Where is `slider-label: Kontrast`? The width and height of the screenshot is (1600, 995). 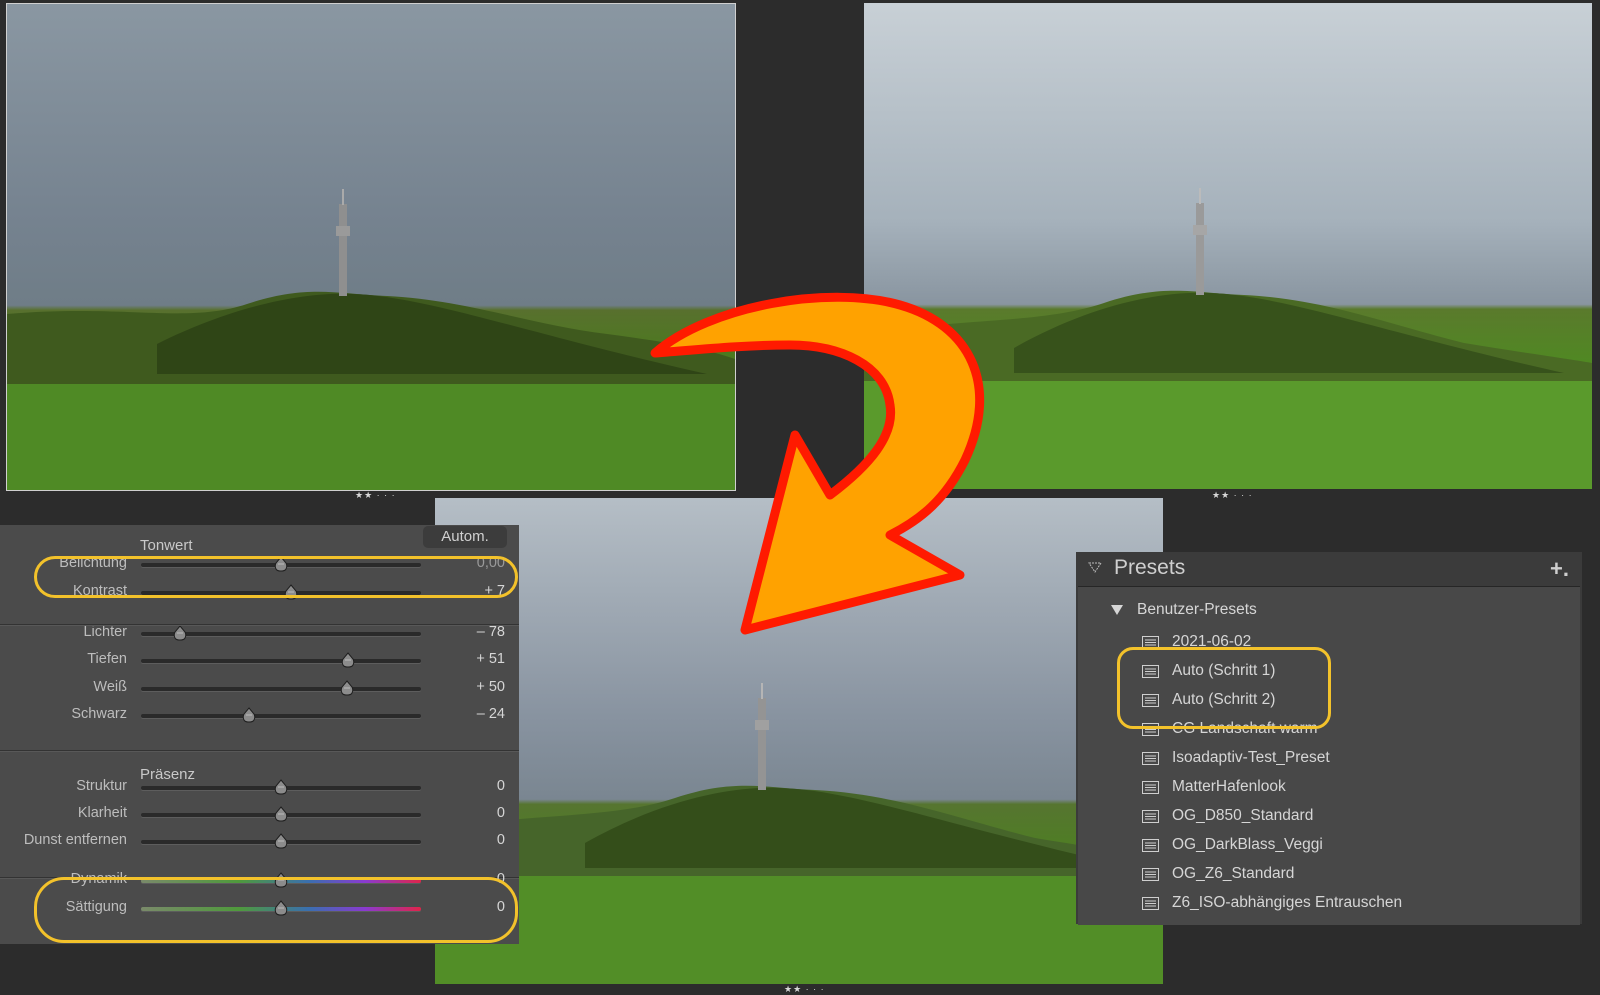
slider-label: Kontrast is located at coordinates (100, 591).